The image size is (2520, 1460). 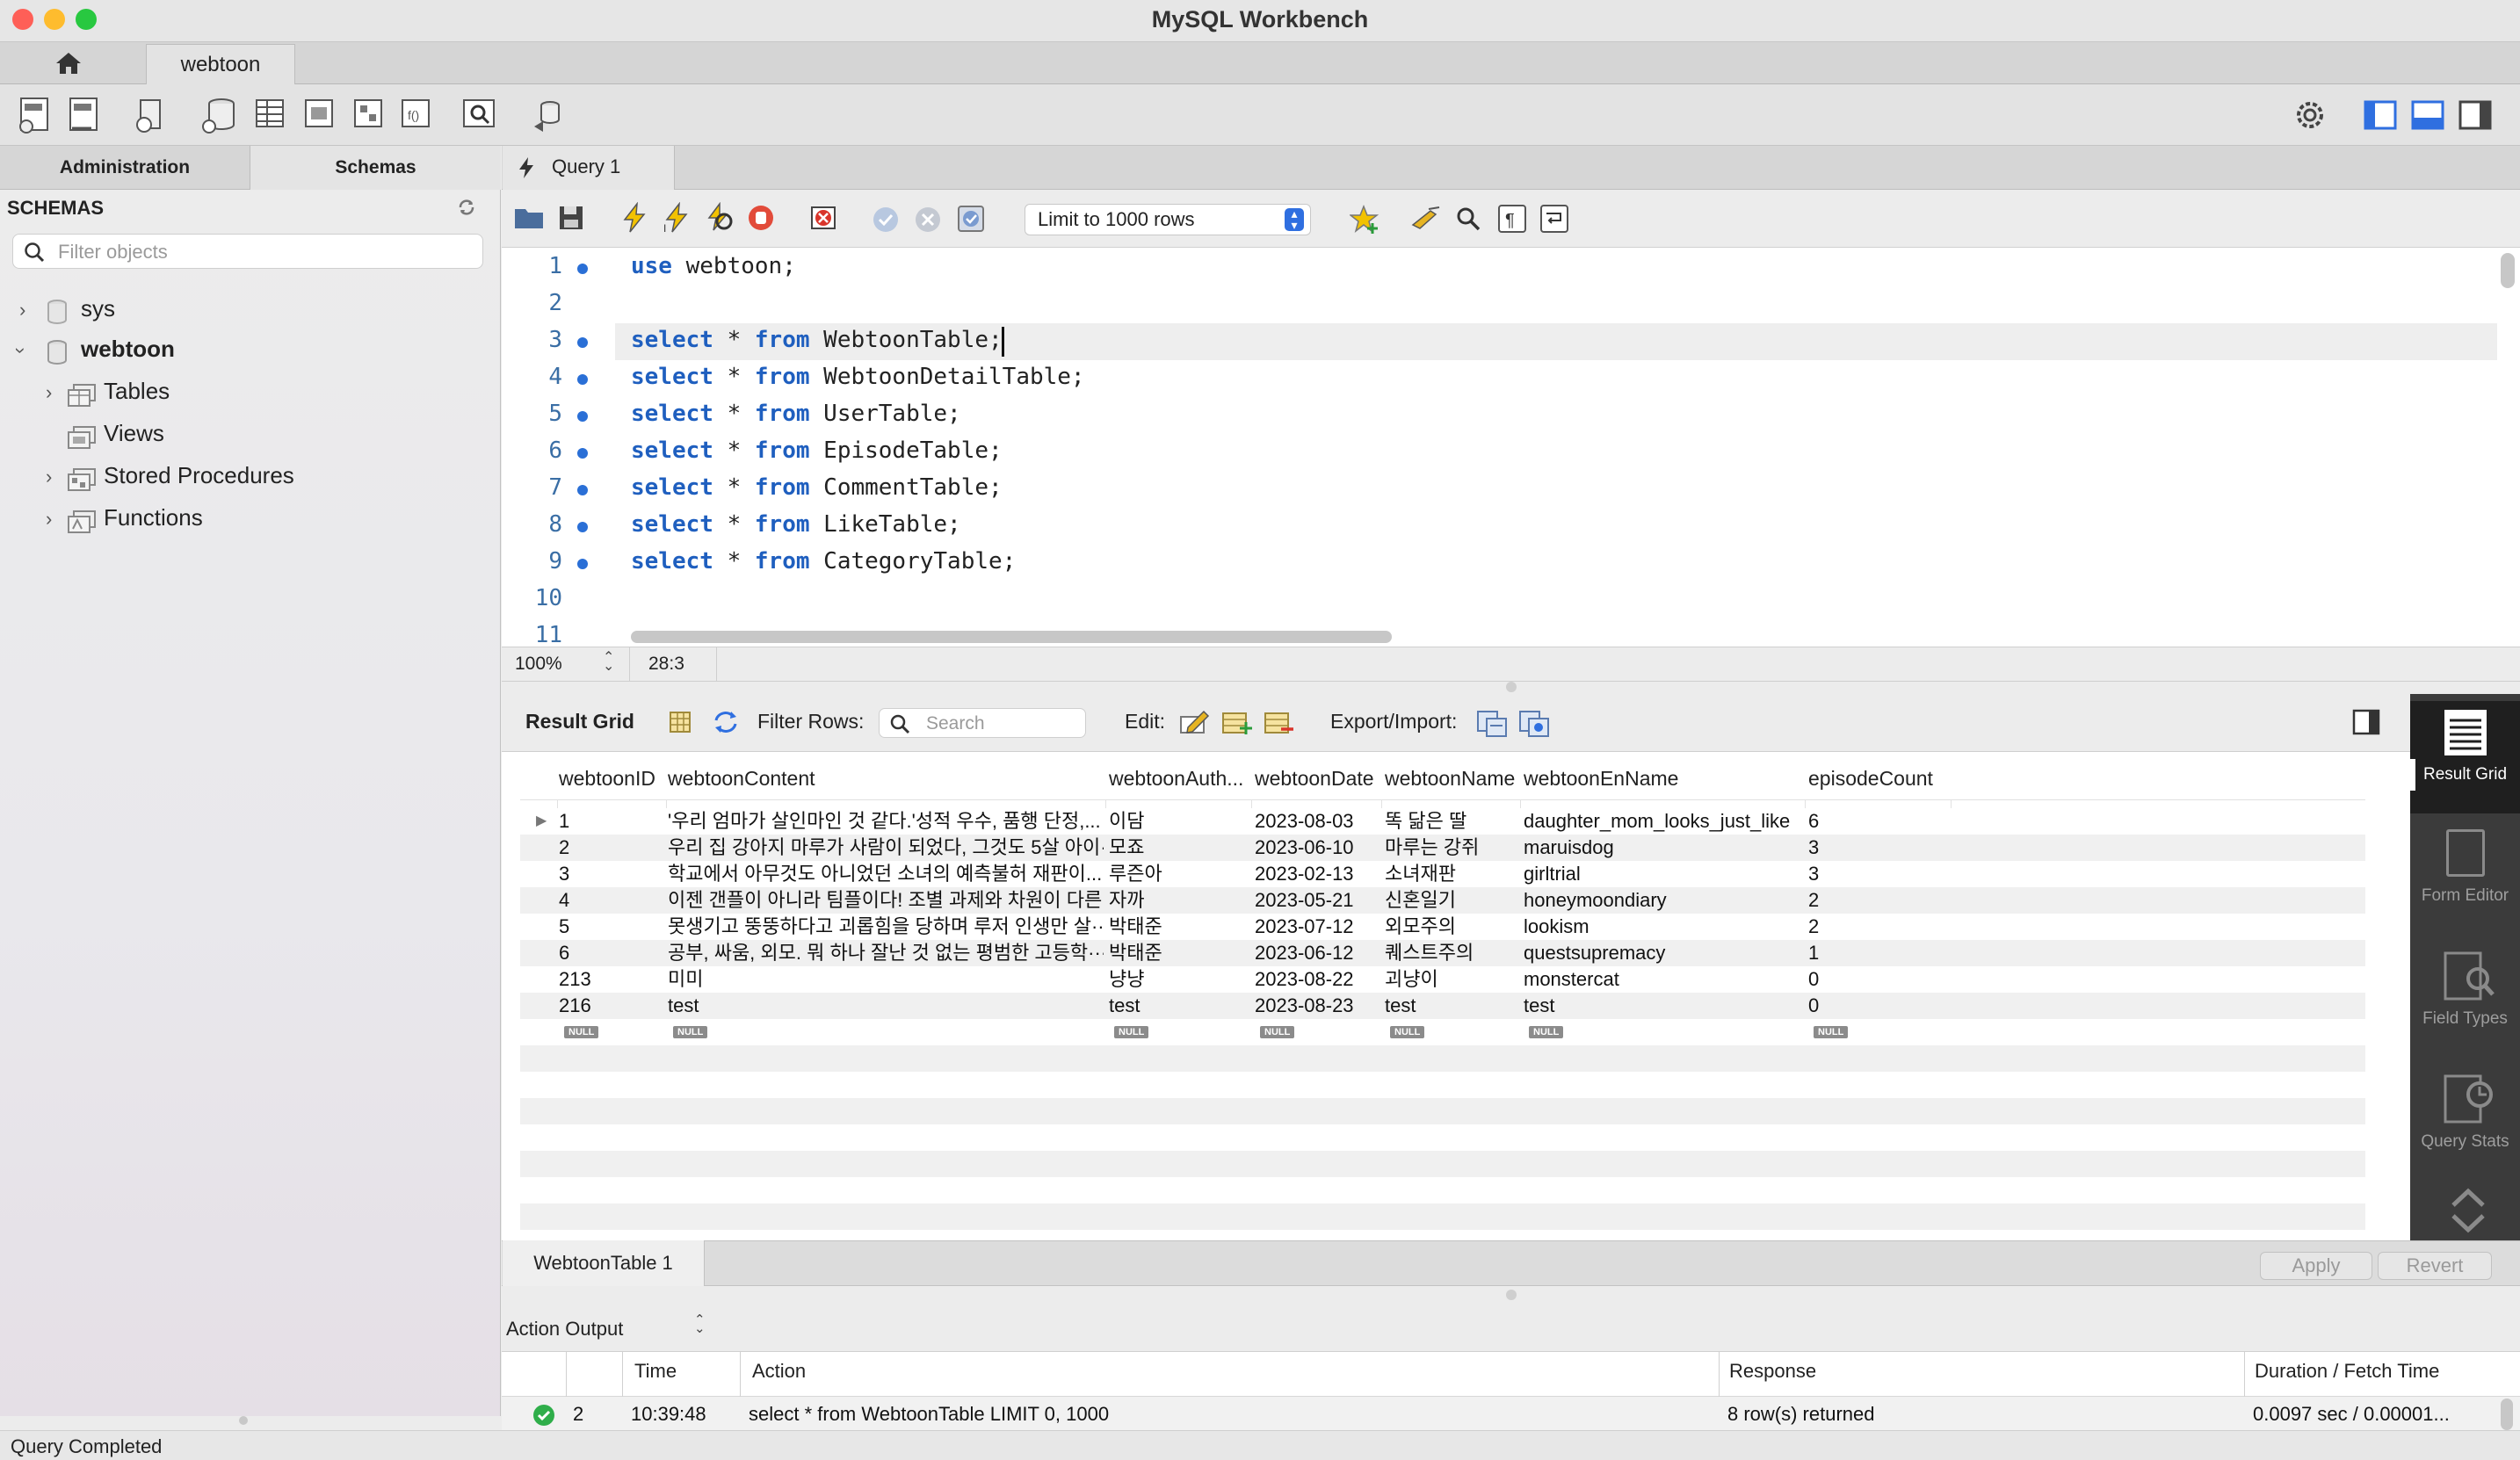 What do you see at coordinates (1179, 874) in the screenshot?
I see `table-cell: 루즌아` at bounding box center [1179, 874].